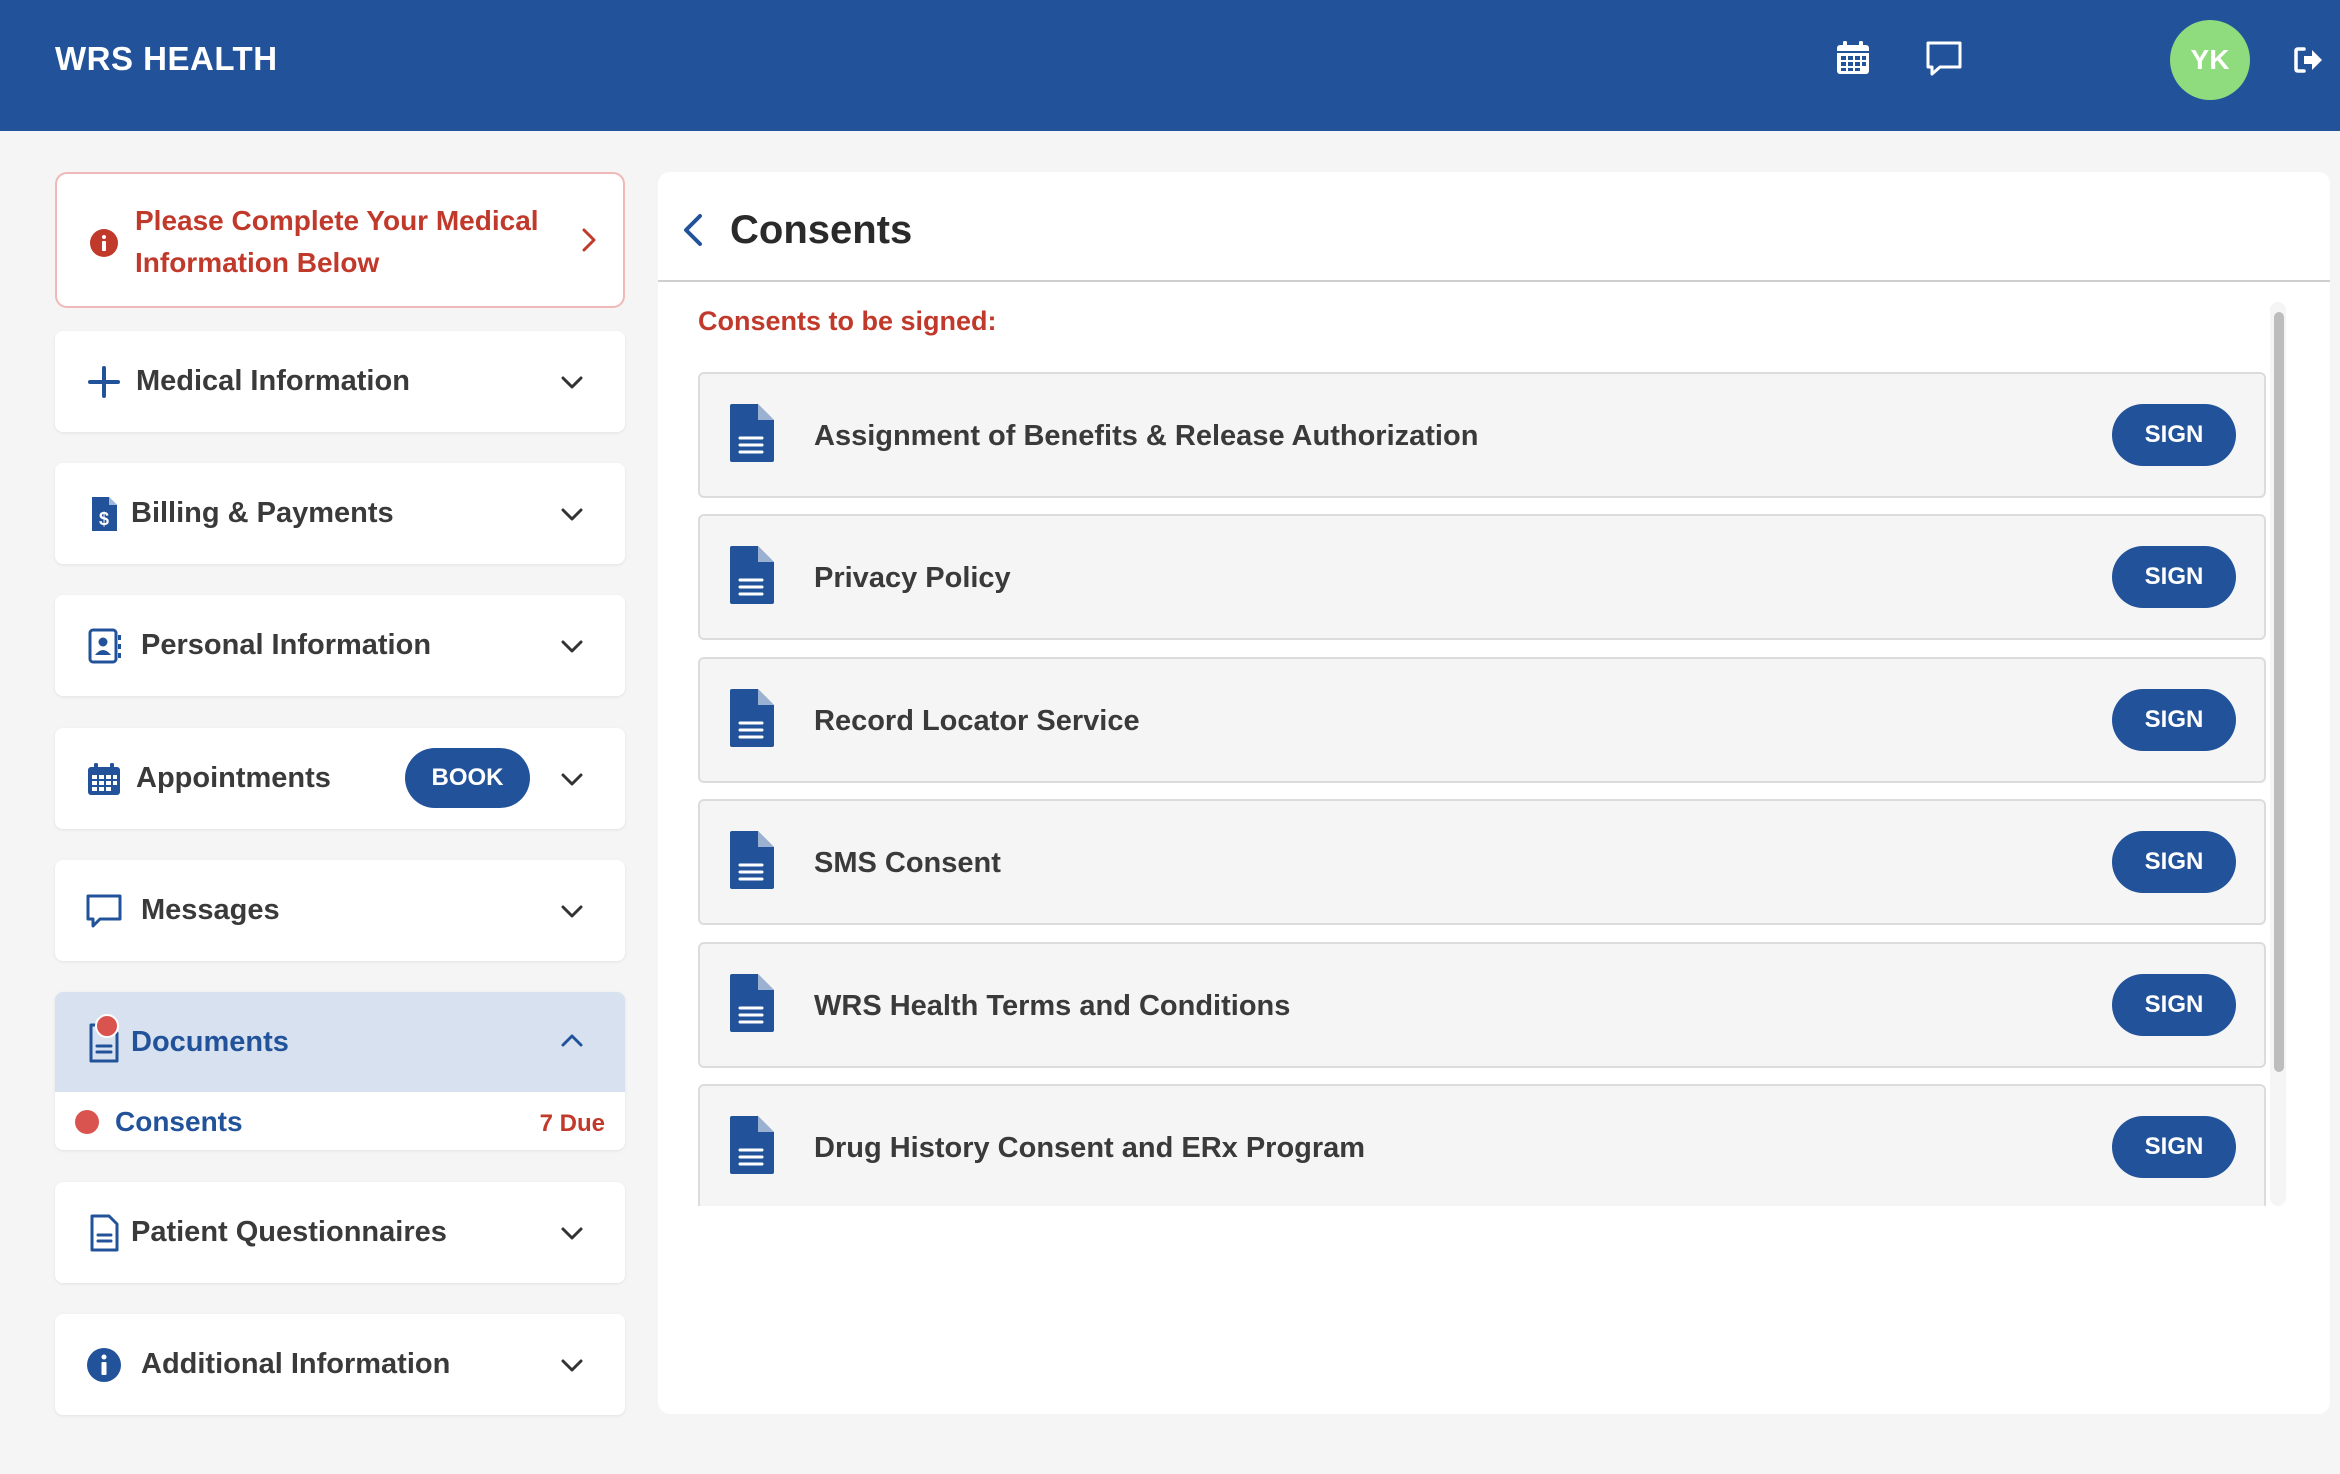 Image resolution: width=2340 pixels, height=1474 pixels. Describe the element at coordinates (166, 59) in the screenshot. I see `brand-logo: WRS HEALTH` at that location.